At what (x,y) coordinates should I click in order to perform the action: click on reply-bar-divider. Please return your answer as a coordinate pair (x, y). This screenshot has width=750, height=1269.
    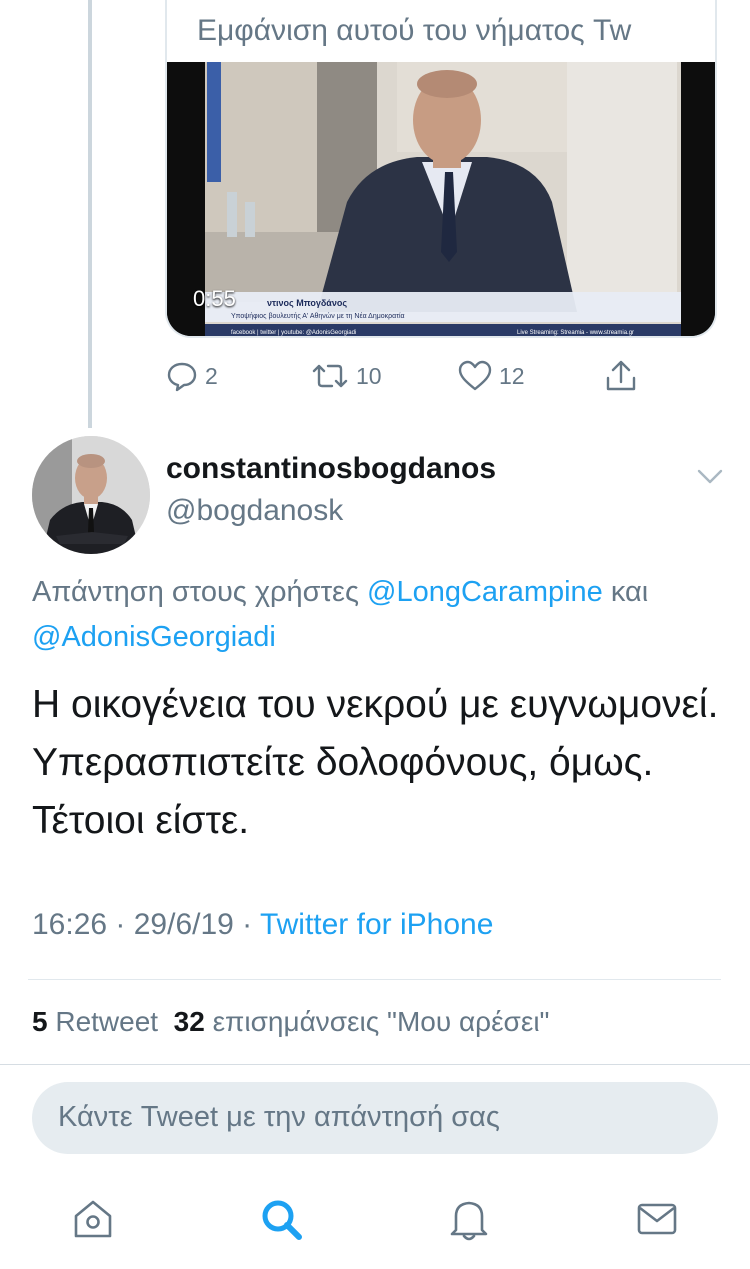
    Looking at the image, I should click on (375, 1064).